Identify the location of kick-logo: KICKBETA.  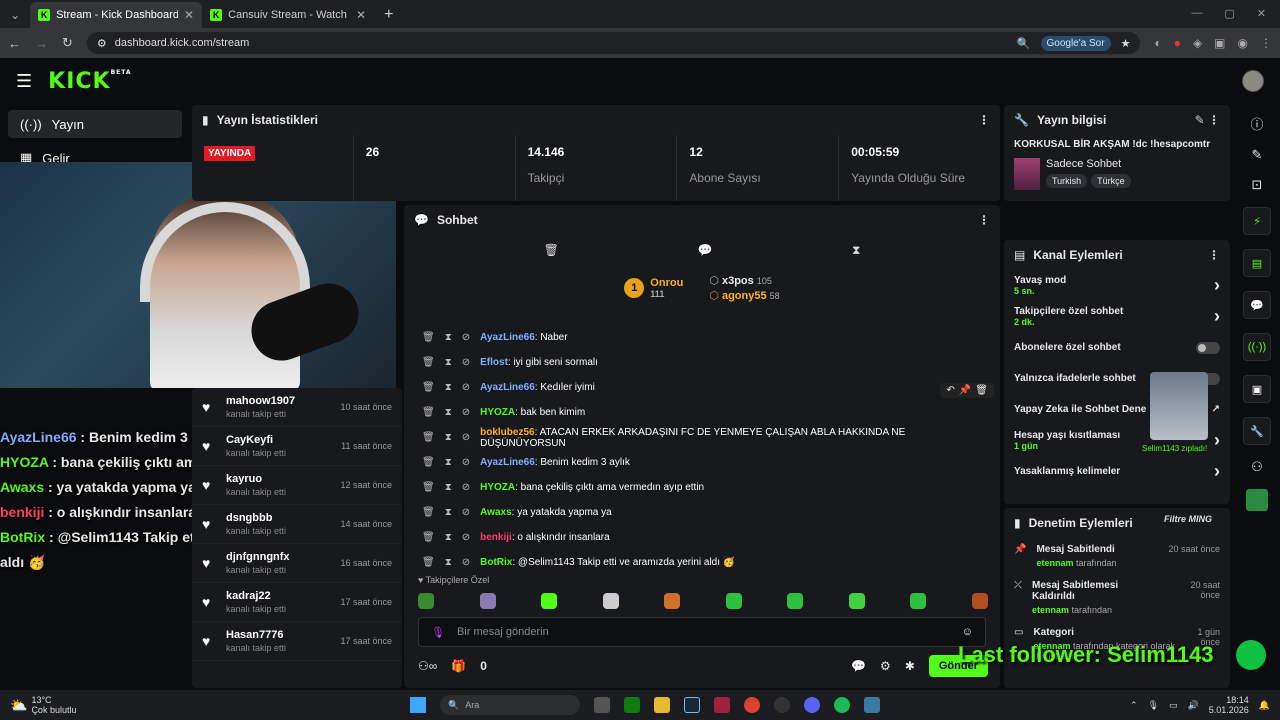
(89, 81).